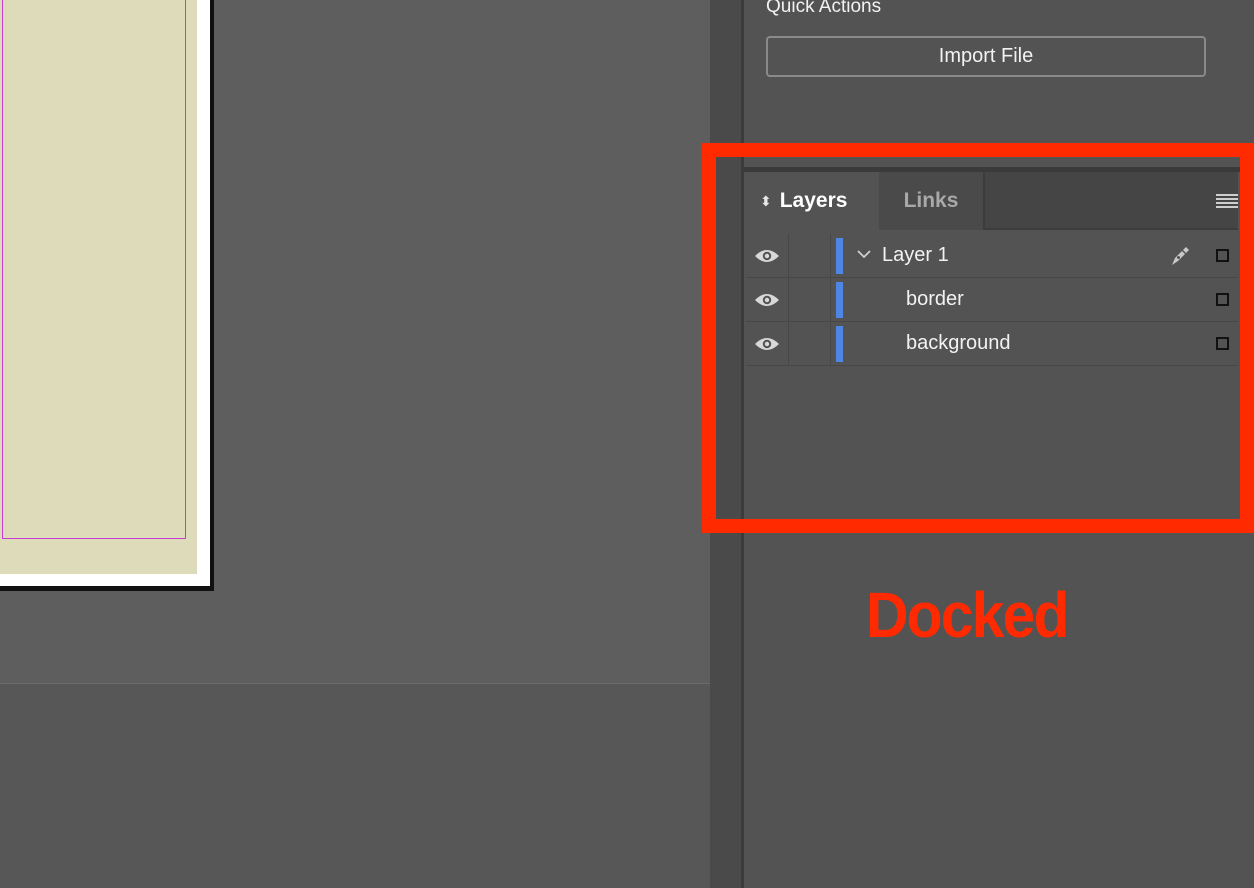 The height and width of the screenshot is (888, 1254). I want to click on lower-pasteboard, so click(355, 785).